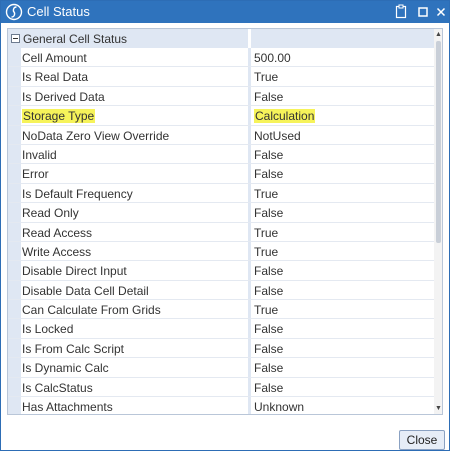 The height and width of the screenshot is (451, 450). What do you see at coordinates (57, 251) in the screenshot?
I see `property-name: Write Access` at bounding box center [57, 251].